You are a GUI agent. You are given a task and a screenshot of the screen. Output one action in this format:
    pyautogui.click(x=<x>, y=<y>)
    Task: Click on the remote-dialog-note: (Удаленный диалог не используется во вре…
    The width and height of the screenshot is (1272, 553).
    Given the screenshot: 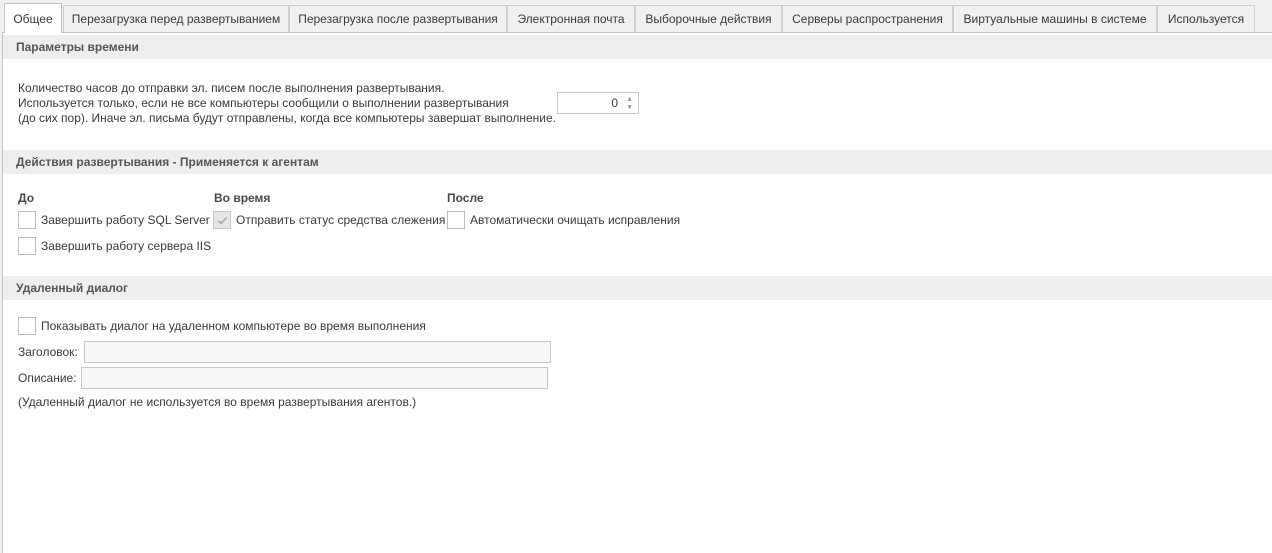 What is the action you would take?
    pyautogui.click(x=217, y=402)
    